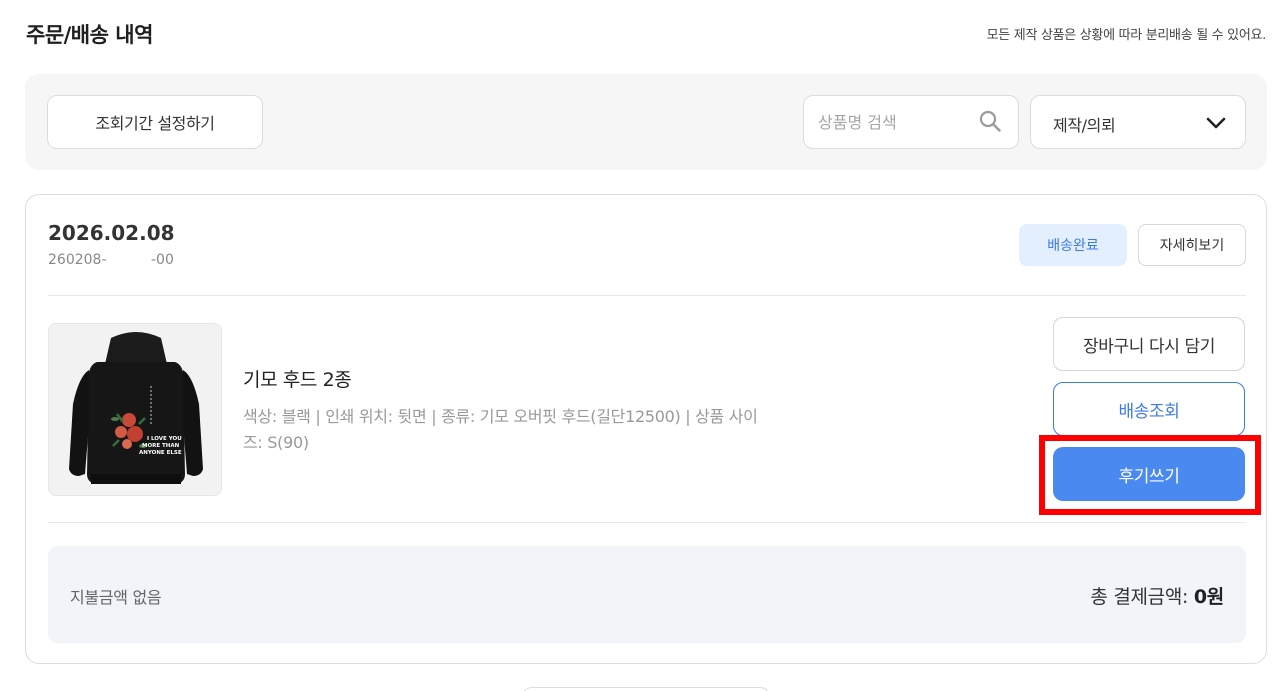 The image size is (1288, 691). I want to click on shipping-notice: 모든 제작 상품은 상황에 따라 분리배송 될 수 있어요., so click(1126, 35).